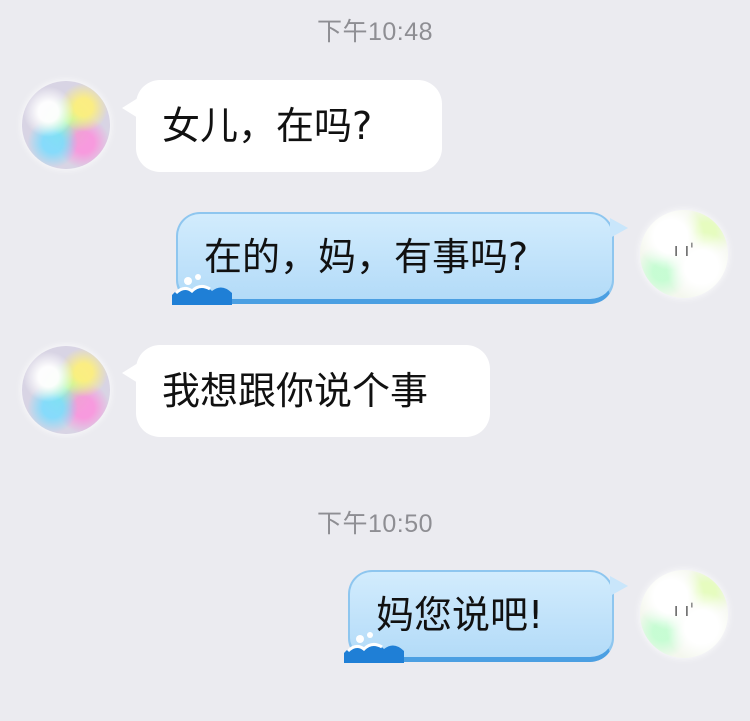  Describe the element at coordinates (375, 32) in the screenshot. I see `timestamp-1048: 下午10:48` at that location.